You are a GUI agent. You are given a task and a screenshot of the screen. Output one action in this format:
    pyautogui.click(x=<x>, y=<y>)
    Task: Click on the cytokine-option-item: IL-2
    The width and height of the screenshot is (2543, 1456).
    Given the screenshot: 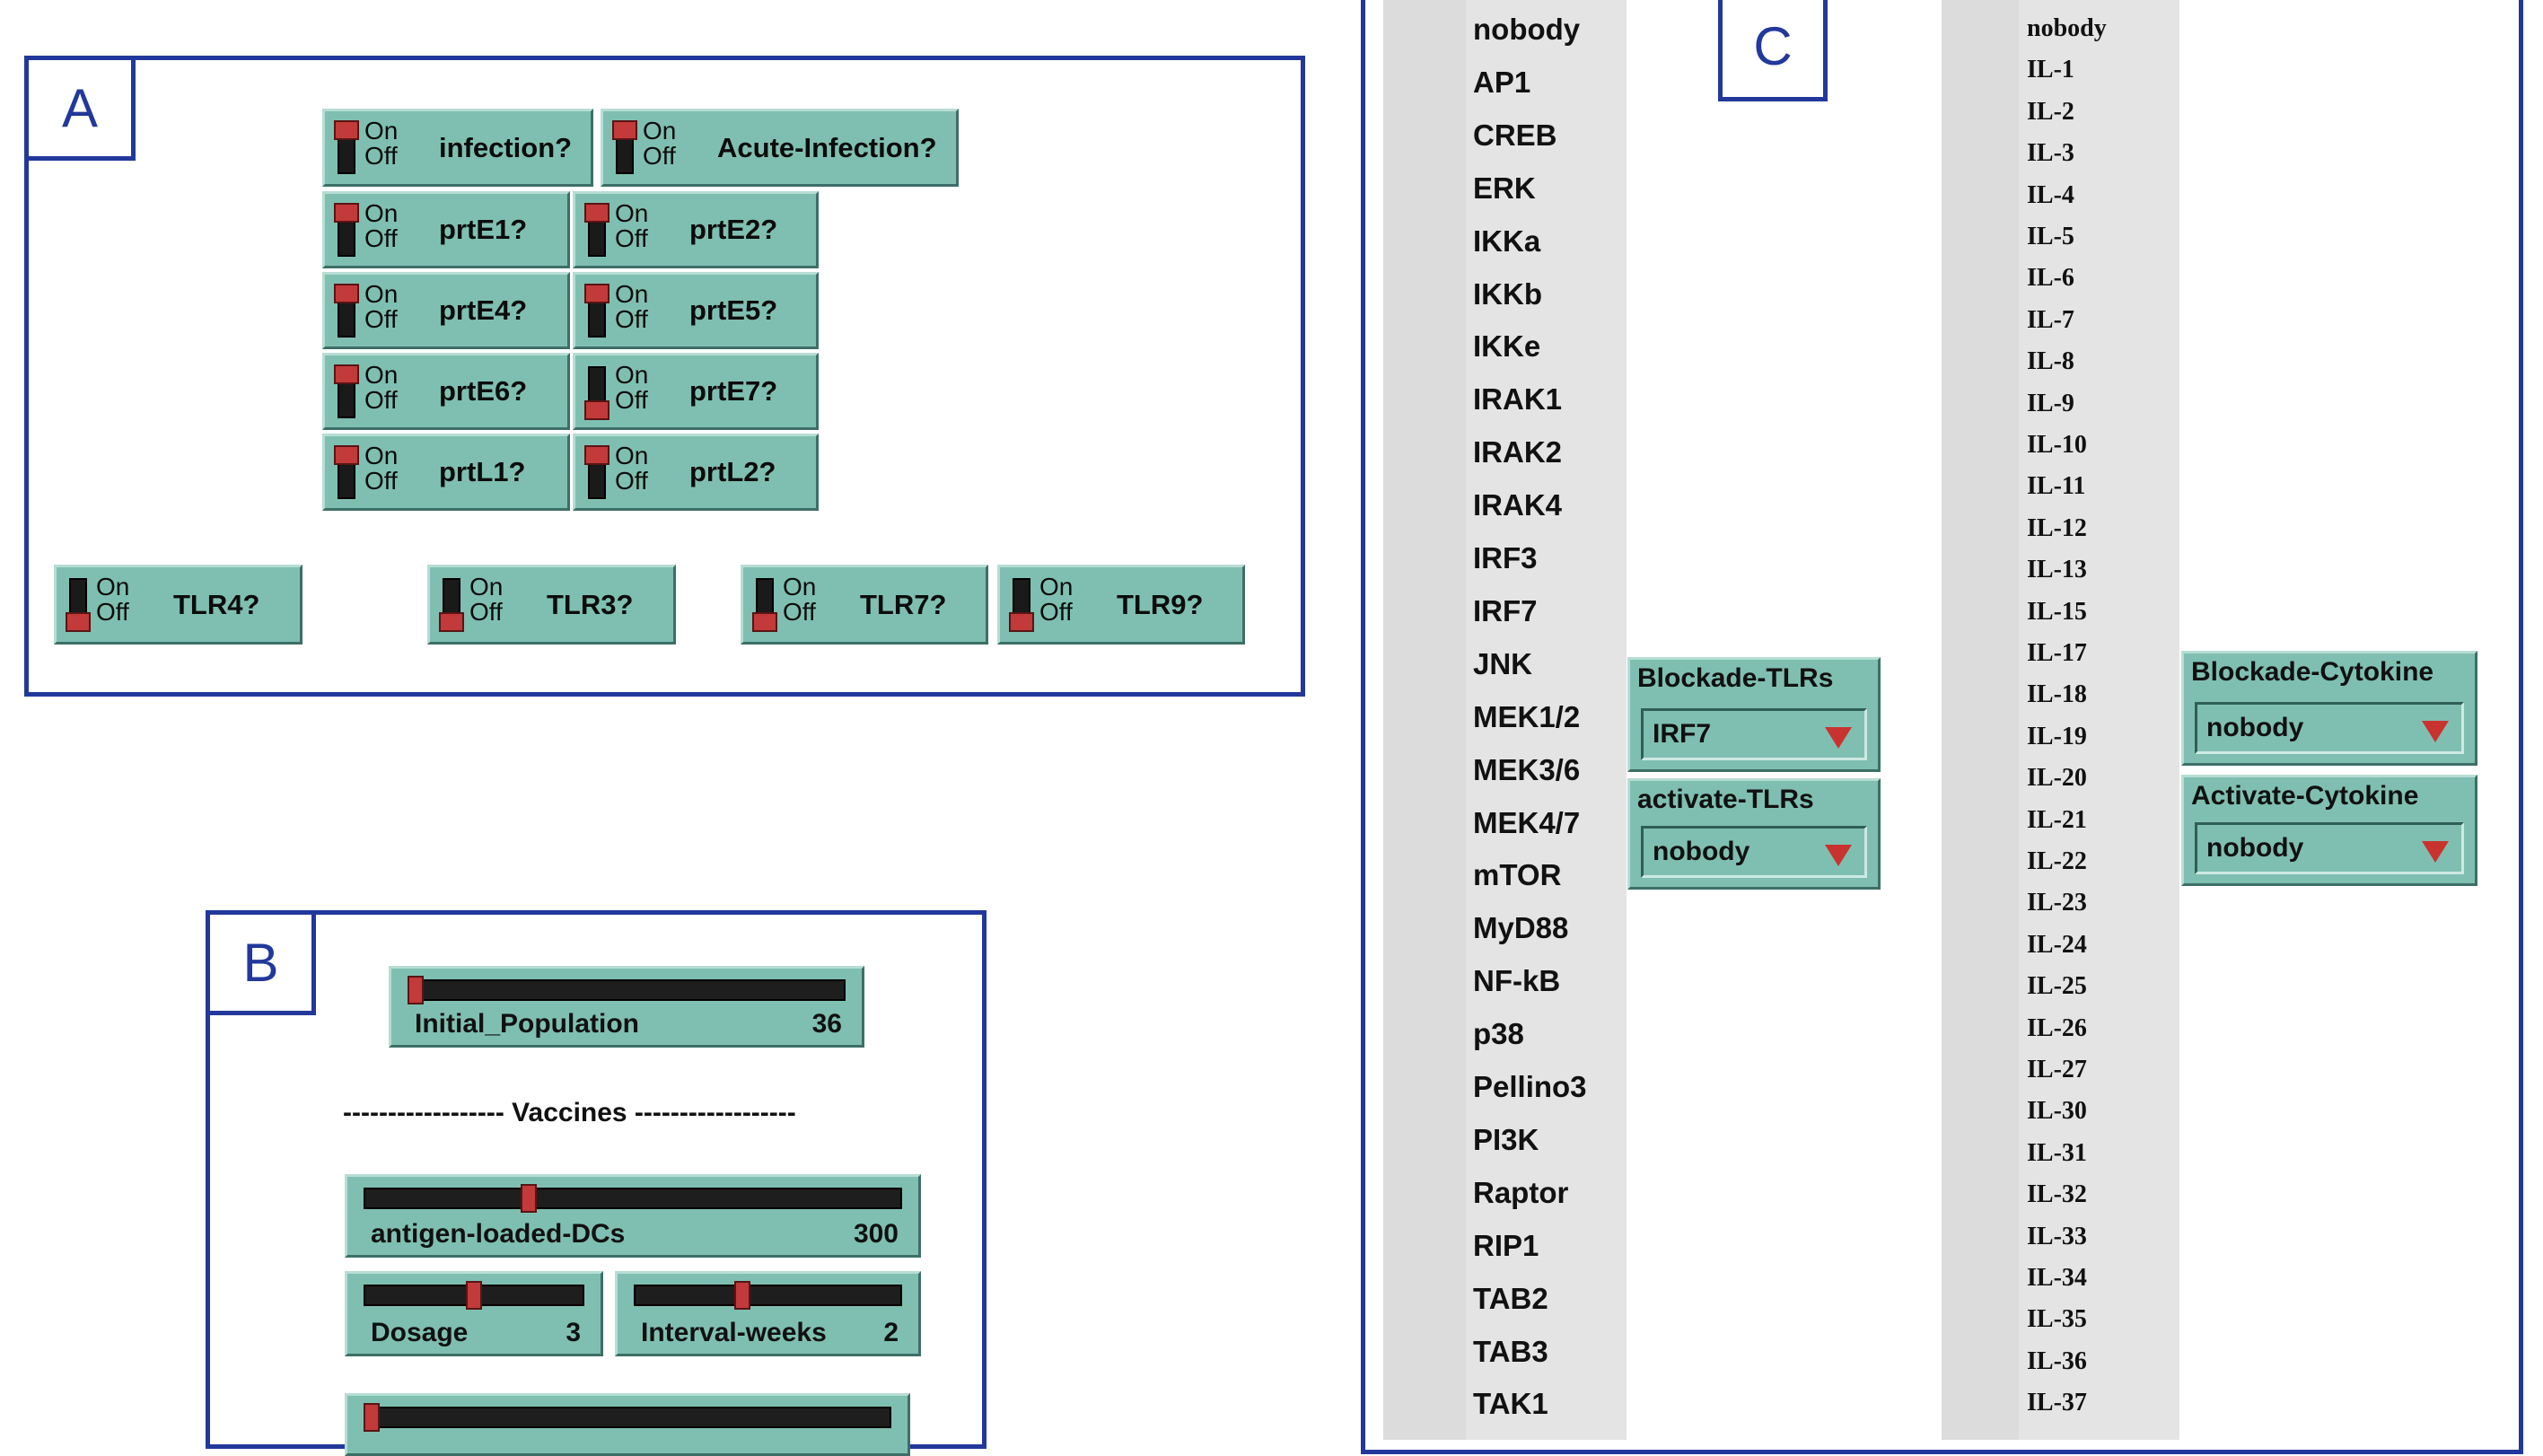 What is the action you would take?
    pyautogui.click(x=2051, y=112)
    